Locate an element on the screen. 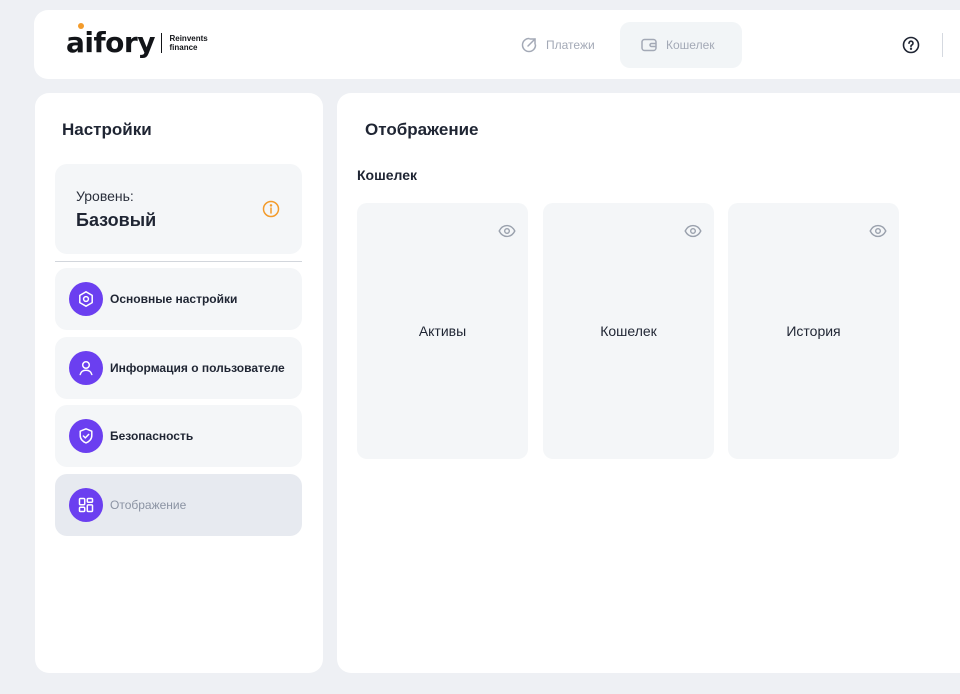 This screenshot has width=960, height=694. nav-payments-label: Платежи is located at coordinates (570, 45).